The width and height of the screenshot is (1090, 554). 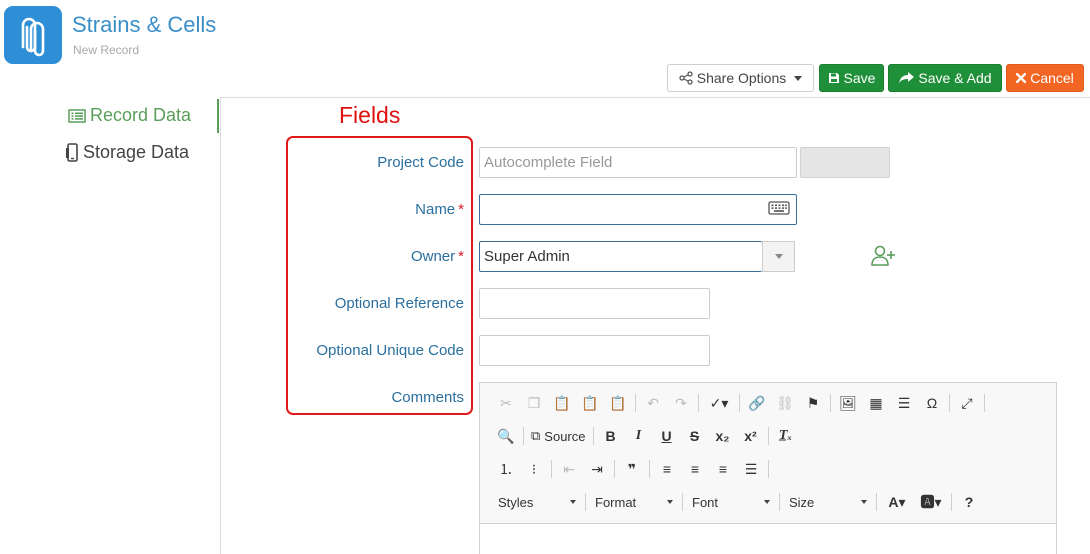 I want to click on horizontal-line-icon: ☰, so click(x=904, y=403).